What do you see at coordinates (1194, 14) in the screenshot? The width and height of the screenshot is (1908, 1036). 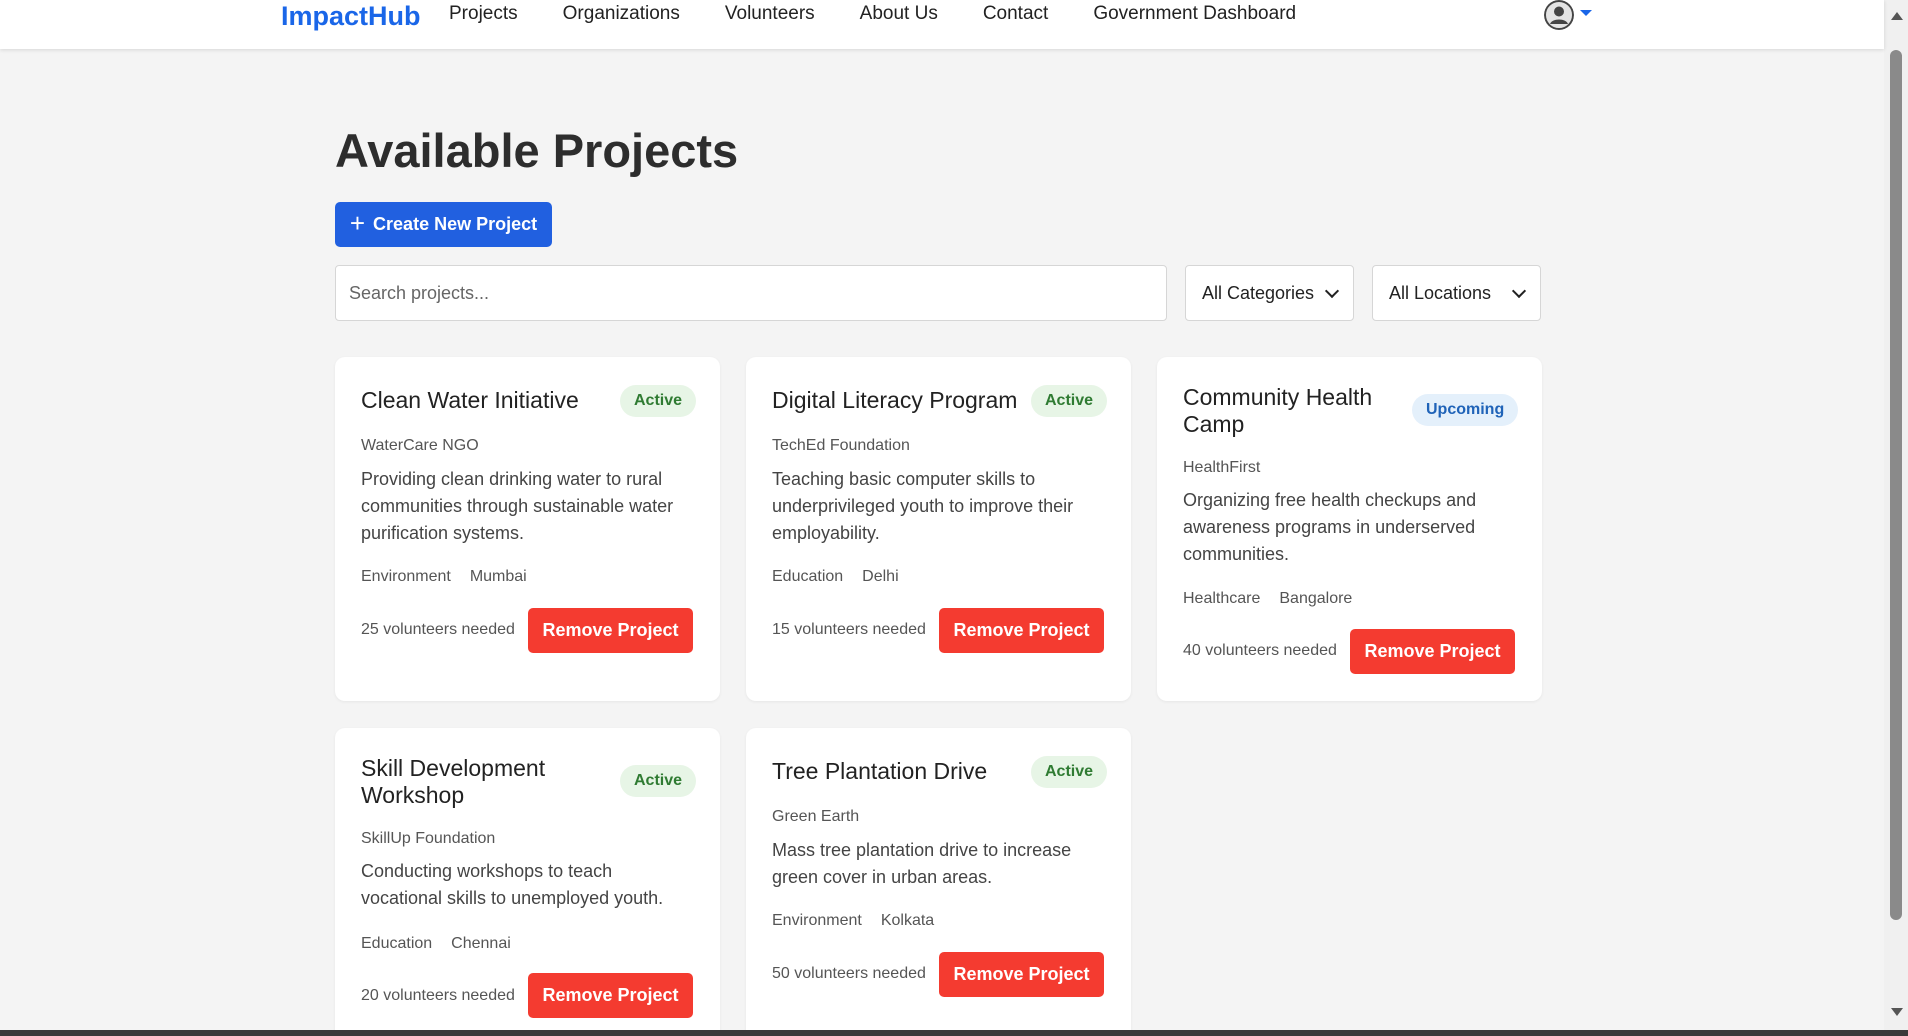 I see `nav-link-government-dashboard: Government Dashboard` at bounding box center [1194, 14].